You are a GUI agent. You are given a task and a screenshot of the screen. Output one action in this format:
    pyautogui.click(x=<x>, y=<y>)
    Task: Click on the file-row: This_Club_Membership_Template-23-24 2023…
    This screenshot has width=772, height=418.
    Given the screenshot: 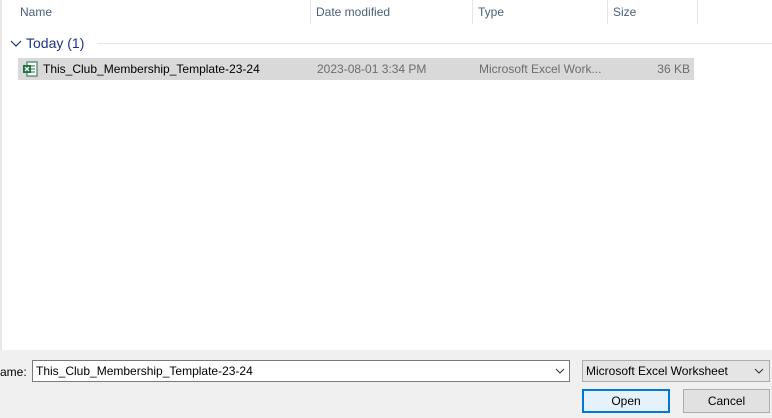 What is the action you would take?
    pyautogui.click(x=356, y=69)
    